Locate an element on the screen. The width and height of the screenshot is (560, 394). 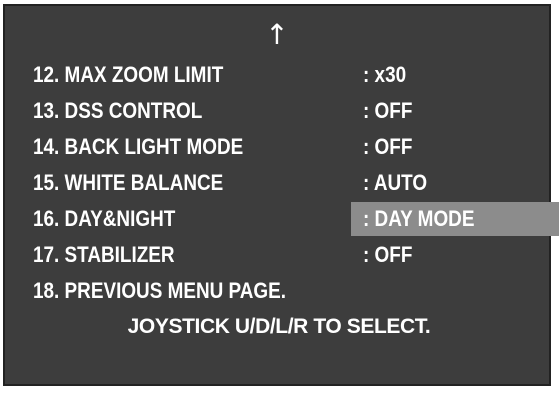
footer-instruction: JOYSTICK U/D/L/R TO SELECT. is located at coordinates (279, 327).